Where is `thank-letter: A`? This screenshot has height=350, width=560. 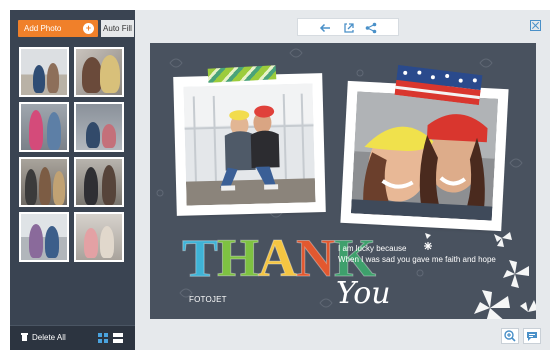 thank-letter: A is located at coordinates (278, 258).